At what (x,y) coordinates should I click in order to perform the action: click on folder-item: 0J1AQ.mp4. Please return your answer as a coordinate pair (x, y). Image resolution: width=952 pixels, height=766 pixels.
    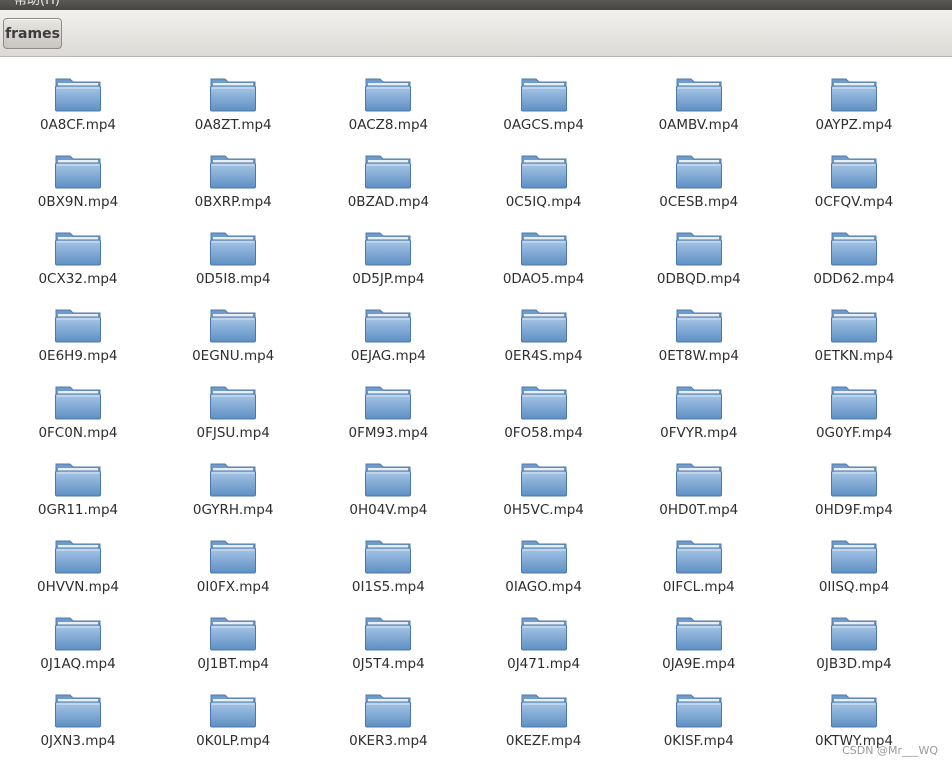
    Looking at the image, I should click on (78, 636).